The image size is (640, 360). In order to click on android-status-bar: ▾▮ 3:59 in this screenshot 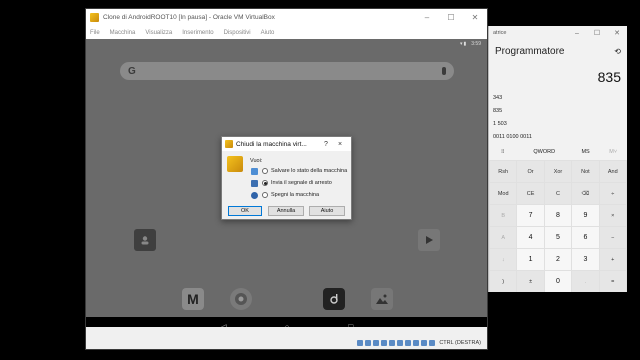, I will do `click(286, 43)`.